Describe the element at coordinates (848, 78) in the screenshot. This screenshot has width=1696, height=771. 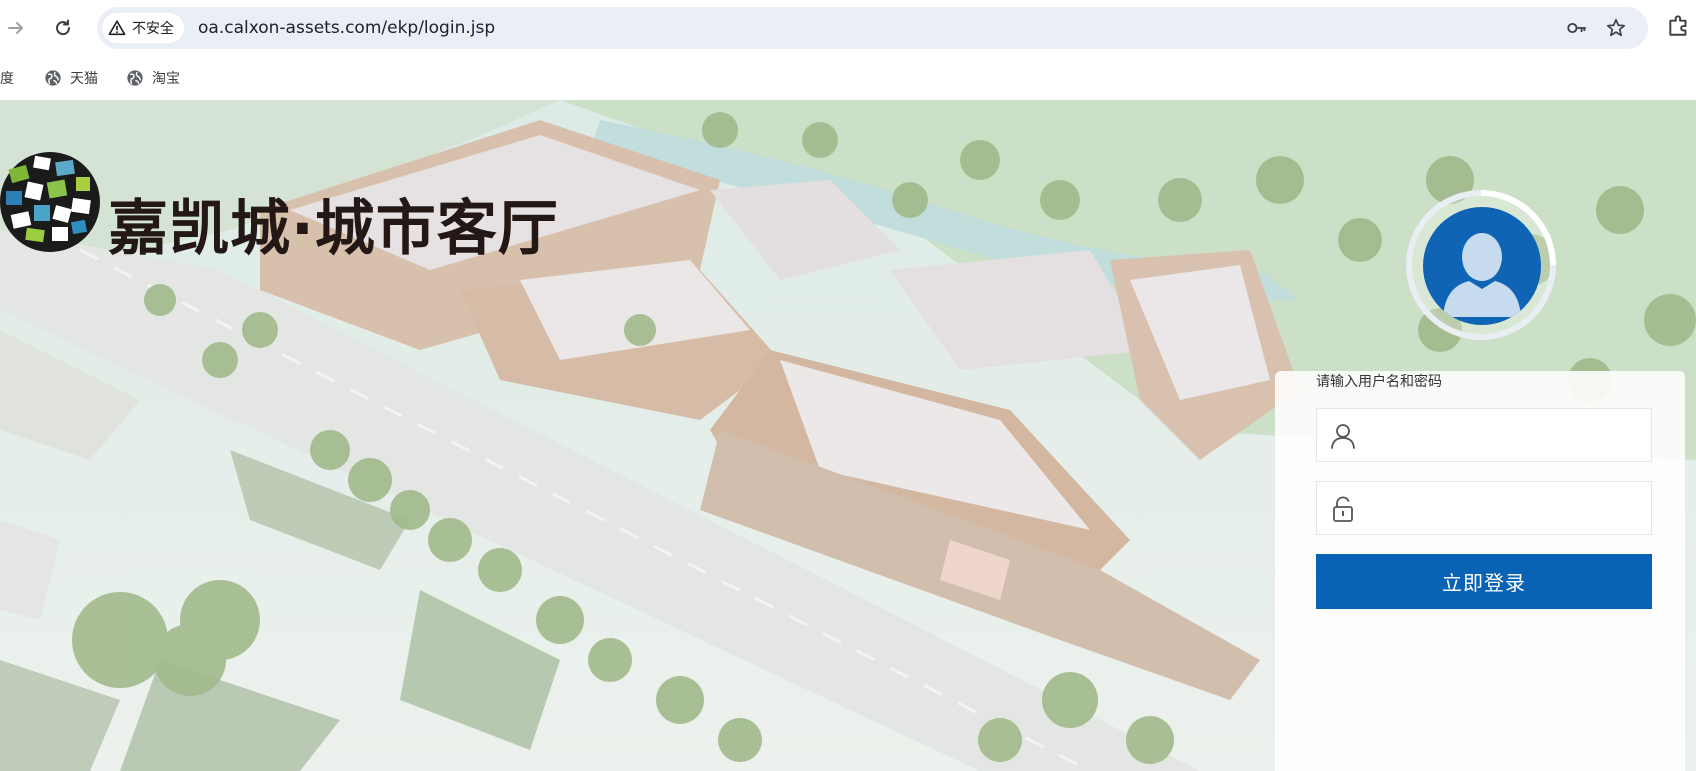
I see `bookmarks-bar: 百度 天猫 淘宝` at that location.